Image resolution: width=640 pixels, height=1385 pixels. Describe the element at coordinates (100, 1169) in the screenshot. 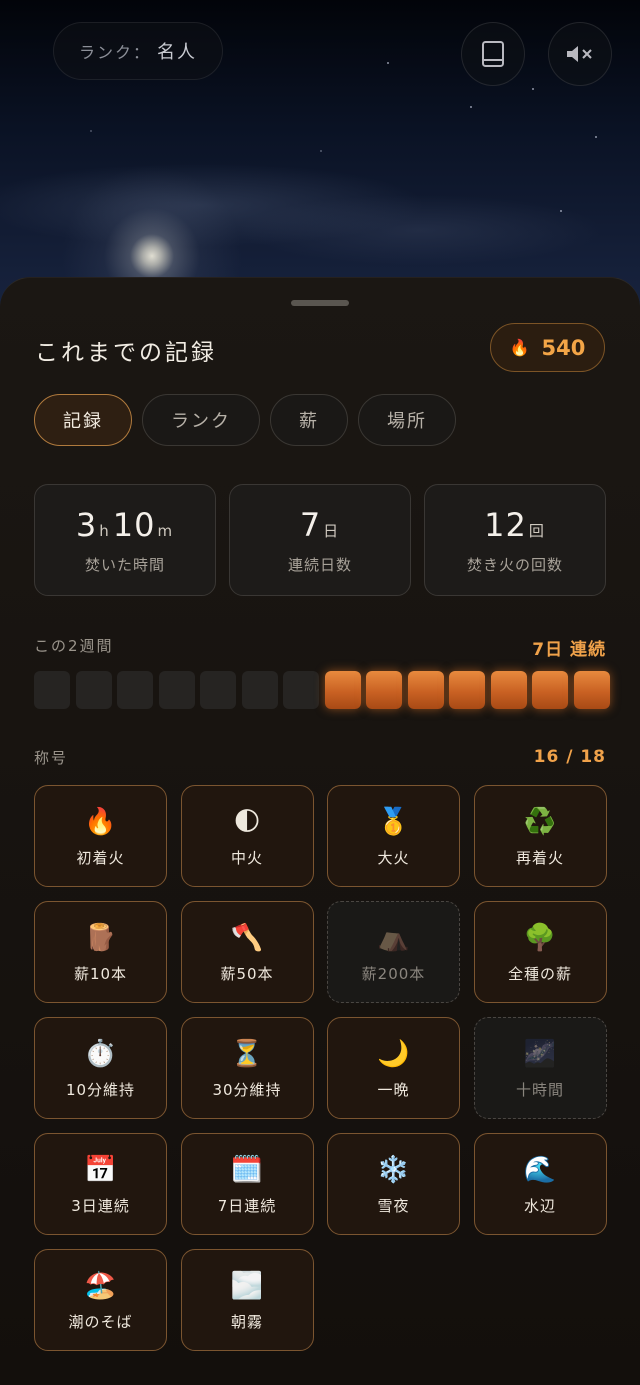

I see `calendar-icon: 📅` at that location.